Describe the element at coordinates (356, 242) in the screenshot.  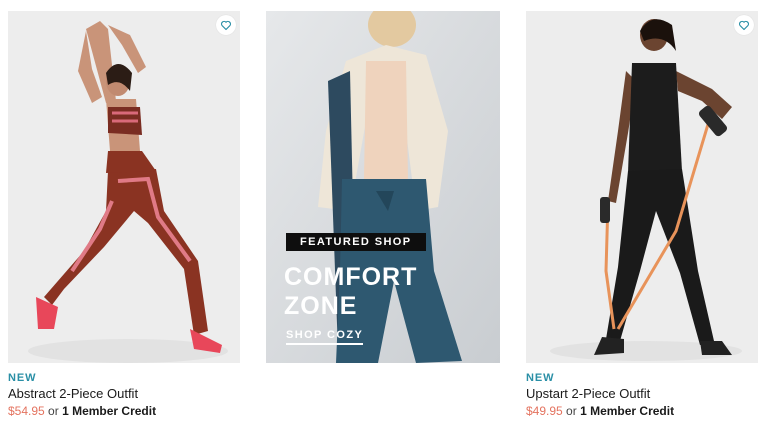
I see `featured-shop-label: FEATURED SHOP` at that location.